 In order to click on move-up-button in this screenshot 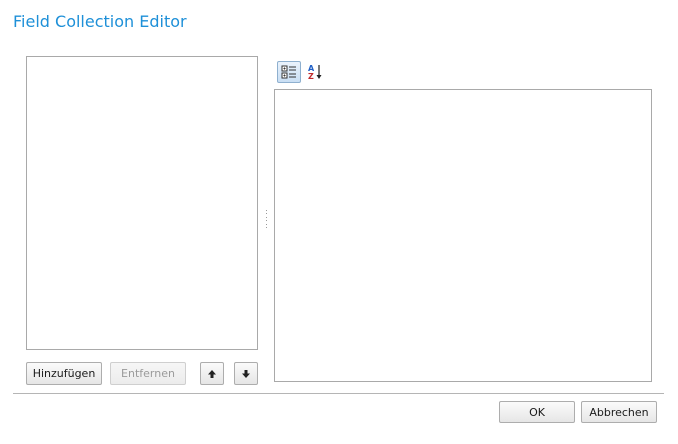, I will do `click(212, 373)`.